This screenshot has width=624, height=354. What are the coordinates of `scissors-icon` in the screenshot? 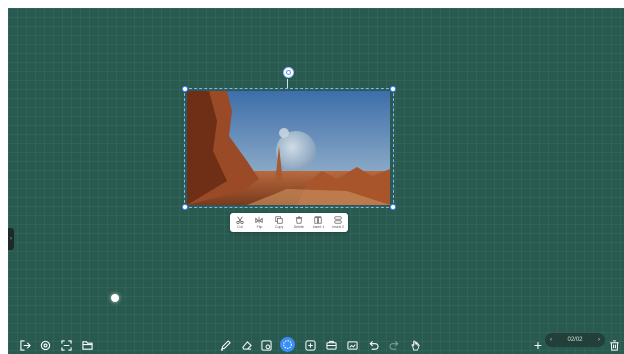 It's located at (240, 220).